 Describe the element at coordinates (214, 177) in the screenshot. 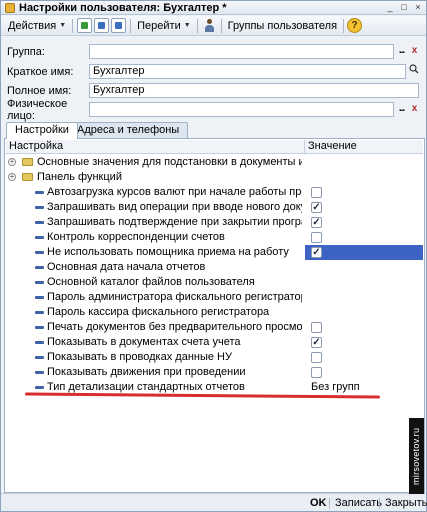

I see `table-row: + Панель функций` at that location.